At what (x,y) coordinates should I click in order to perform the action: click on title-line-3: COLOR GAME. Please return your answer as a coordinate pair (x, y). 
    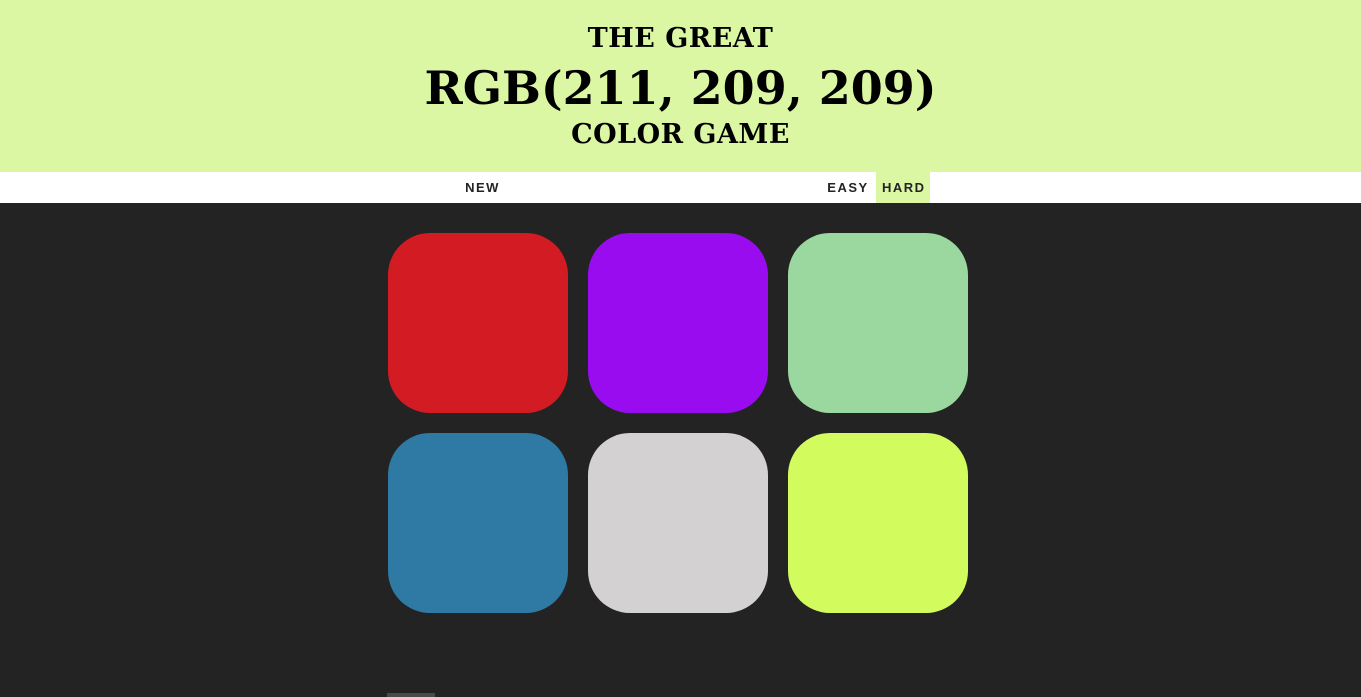
    Looking at the image, I should click on (680, 134).